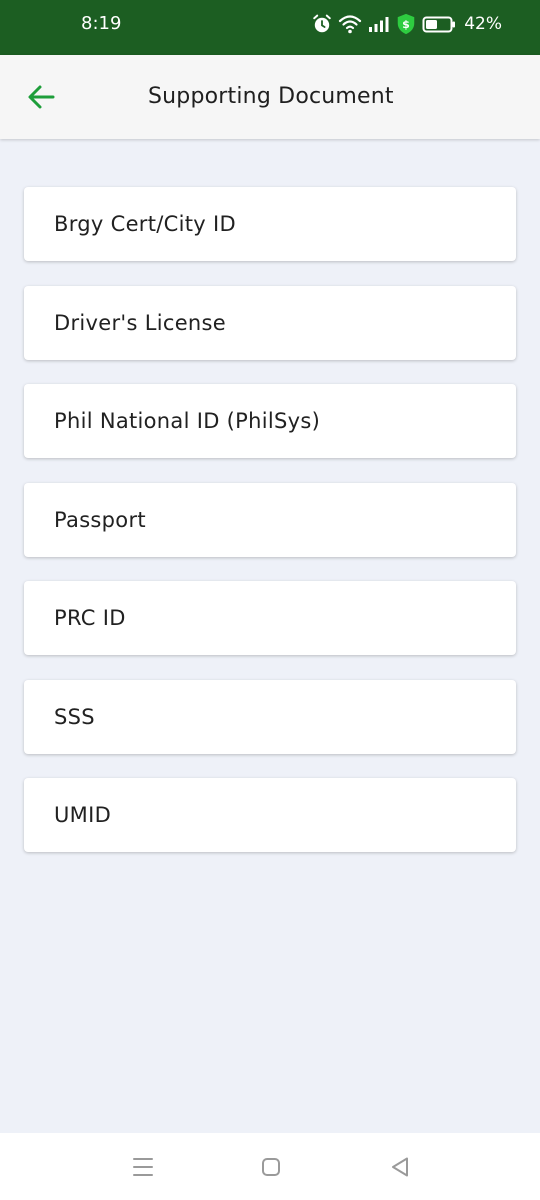 This screenshot has height=1200, width=540. What do you see at coordinates (270, 322) in the screenshot?
I see `document-option-drivers-license: Driver's License` at bounding box center [270, 322].